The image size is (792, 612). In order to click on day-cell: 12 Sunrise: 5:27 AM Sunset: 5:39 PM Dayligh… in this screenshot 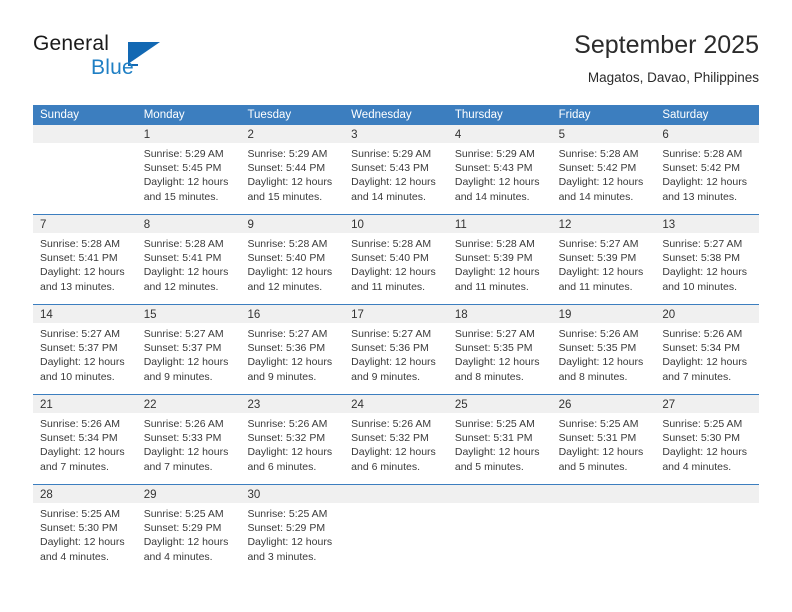, I will do `click(603, 259)`.